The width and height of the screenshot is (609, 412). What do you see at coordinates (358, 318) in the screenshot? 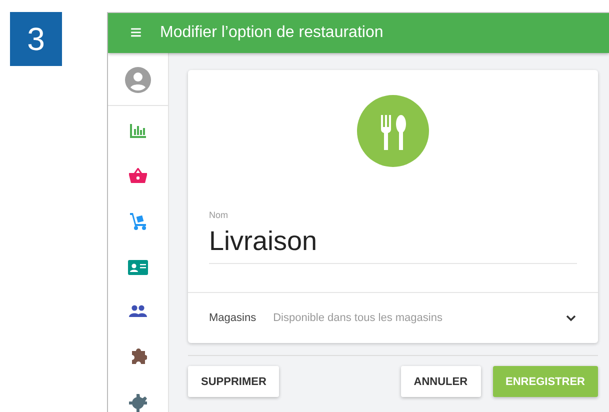
I see `stores-value: Disponible dans tous les magasins` at bounding box center [358, 318].